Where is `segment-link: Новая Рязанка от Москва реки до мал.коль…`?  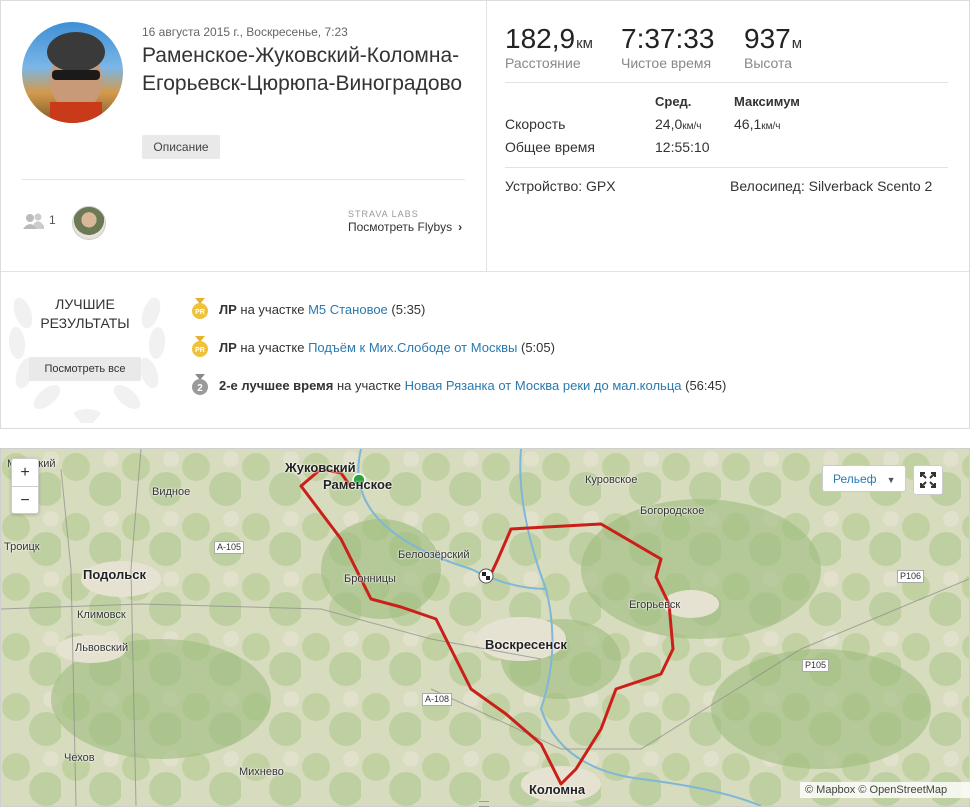
segment-link: Новая Рязанка от Москва реки до мал.коль… is located at coordinates (543, 385).